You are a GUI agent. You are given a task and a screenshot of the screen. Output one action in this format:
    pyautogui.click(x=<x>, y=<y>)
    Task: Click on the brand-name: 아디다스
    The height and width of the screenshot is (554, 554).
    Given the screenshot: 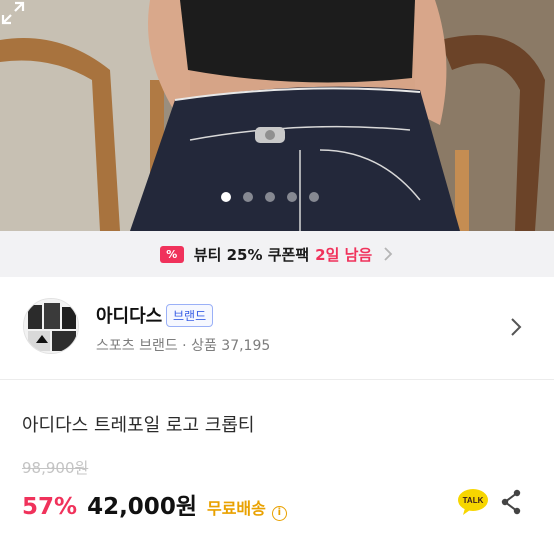 What is the action you would take?
    pyautogui.click(x=129, y=316)
    